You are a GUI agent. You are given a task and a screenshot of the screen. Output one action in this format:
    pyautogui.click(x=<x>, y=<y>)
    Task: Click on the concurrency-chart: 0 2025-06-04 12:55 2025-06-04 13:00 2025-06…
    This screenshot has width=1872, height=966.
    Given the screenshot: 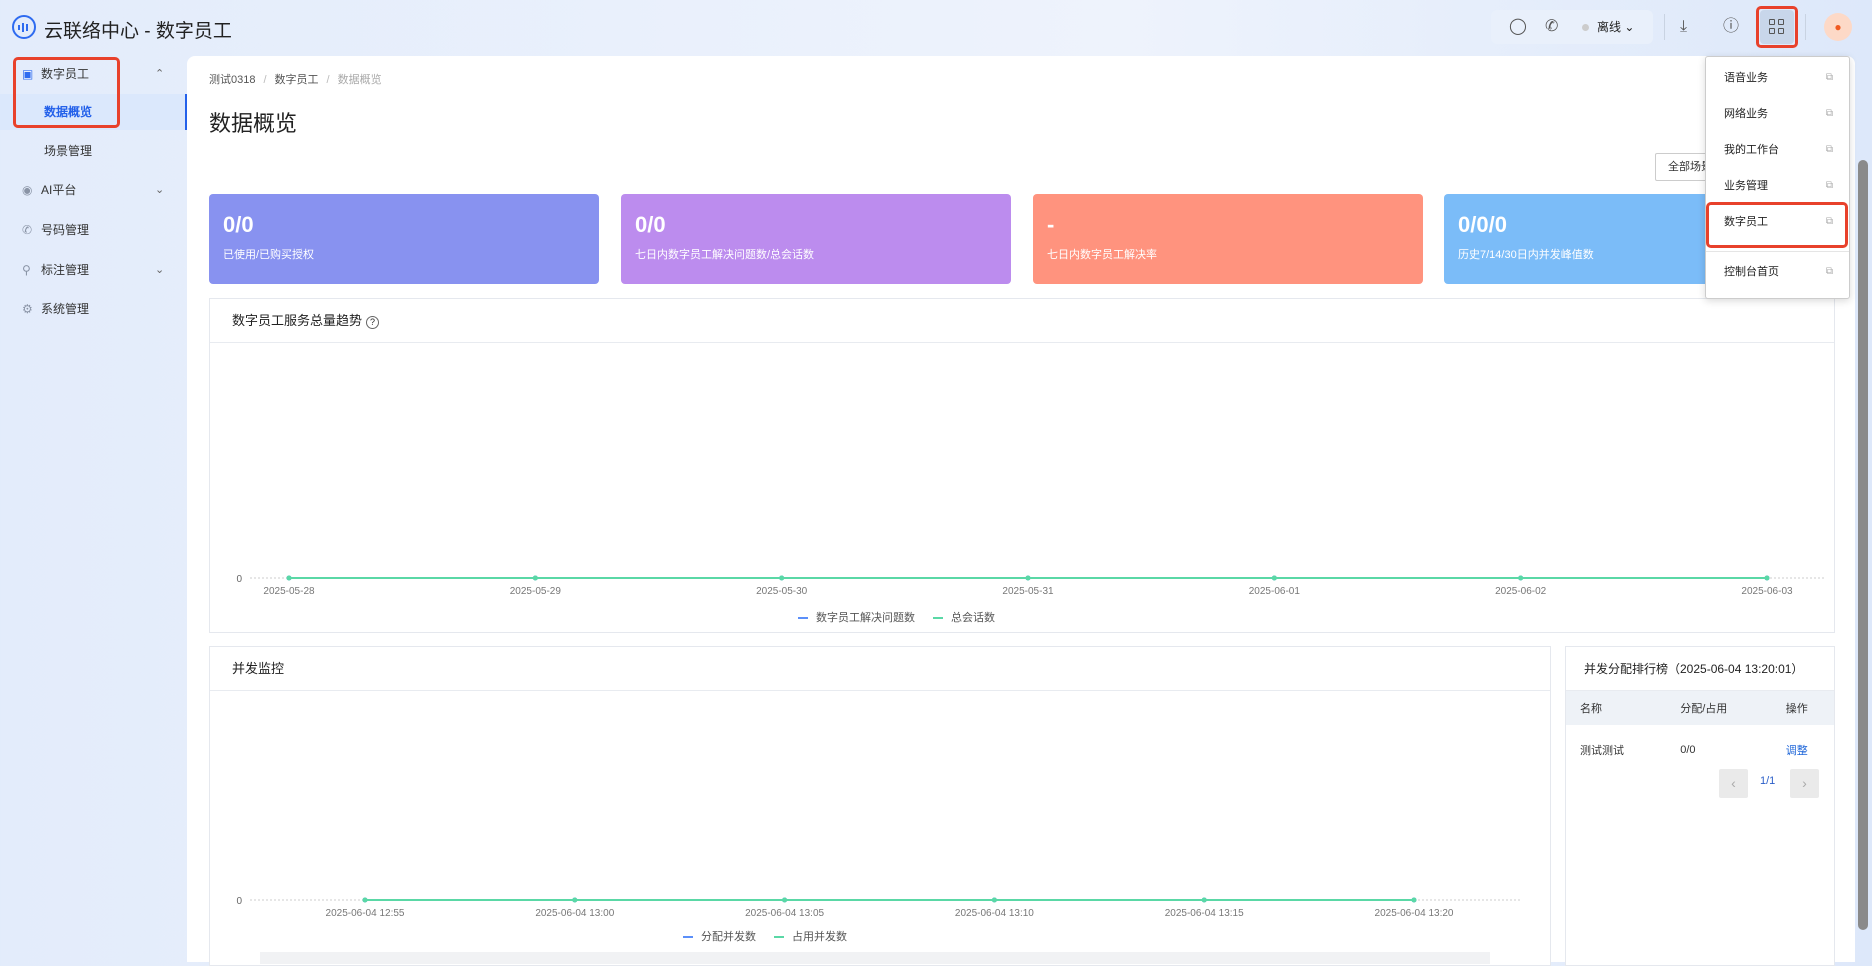 What is the action you would take?
    pyautogui.click(x=878, y=907)
    